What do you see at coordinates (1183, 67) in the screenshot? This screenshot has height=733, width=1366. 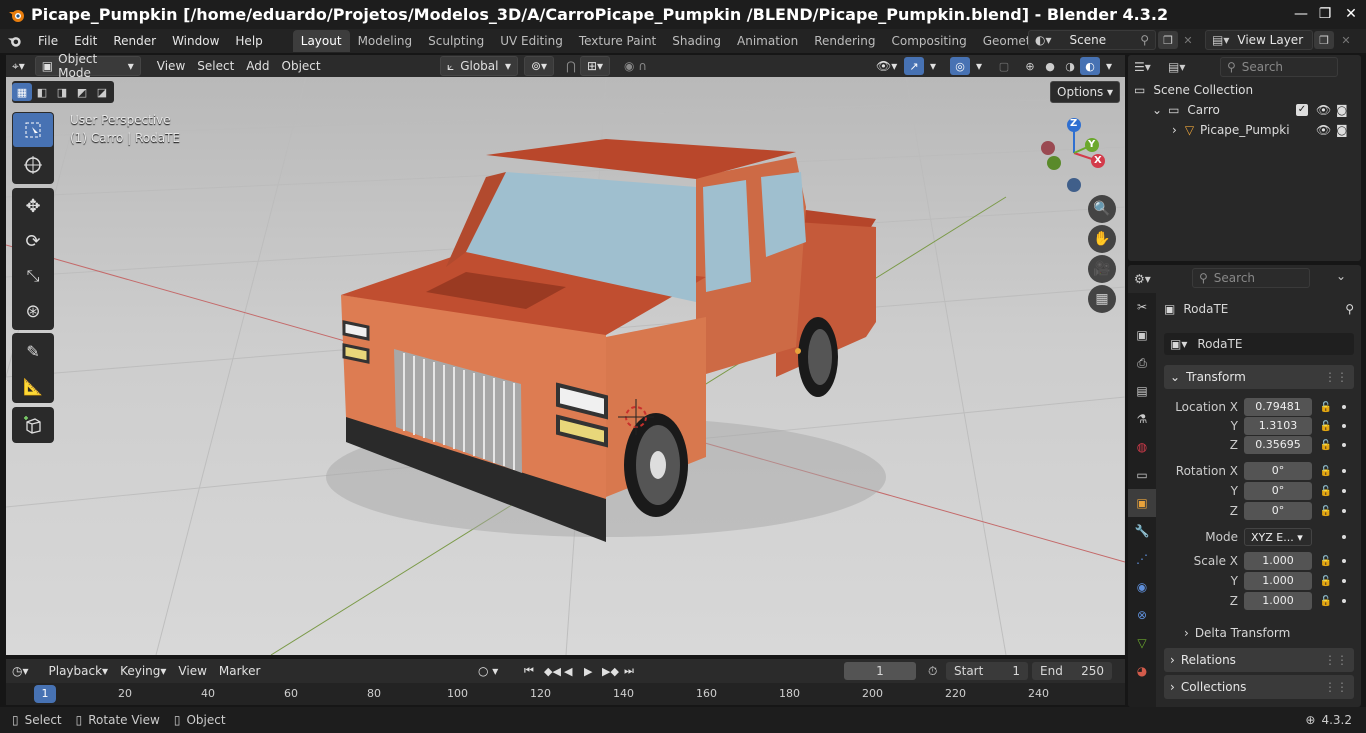 I see `display-mode-icon: ▤▾` at bounding box center [1183, 67].